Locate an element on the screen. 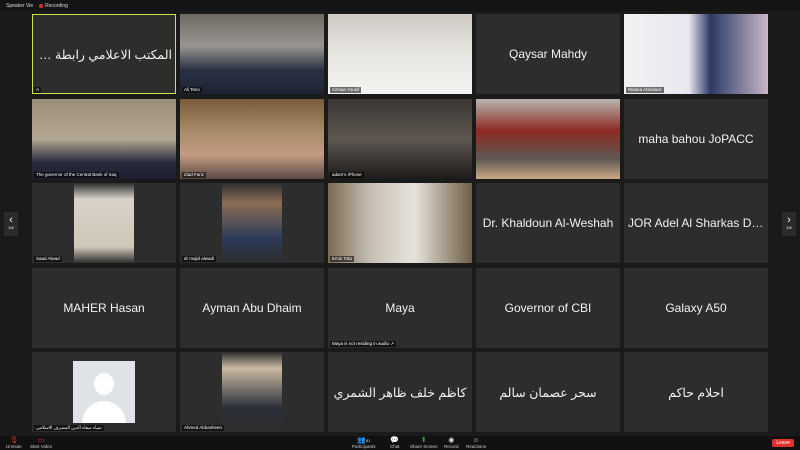 Image resolution: width=800 pixels, height=450 pixels. unmute-button: 🎙 Unmute is located at coordinates (14, 443).